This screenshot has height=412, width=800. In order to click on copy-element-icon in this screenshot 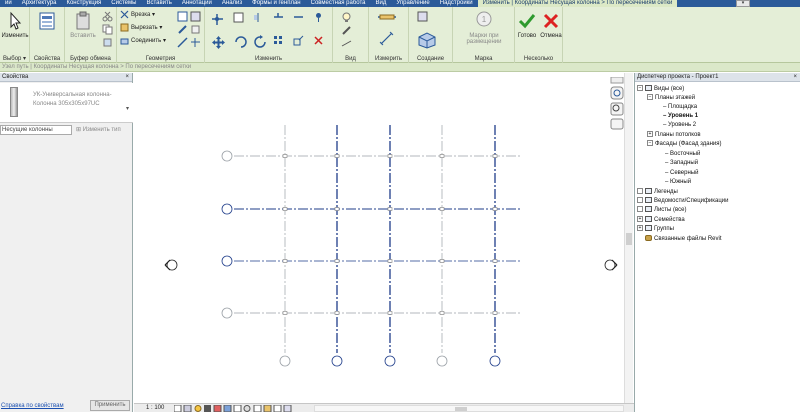, I will do `click(240, 42)`.